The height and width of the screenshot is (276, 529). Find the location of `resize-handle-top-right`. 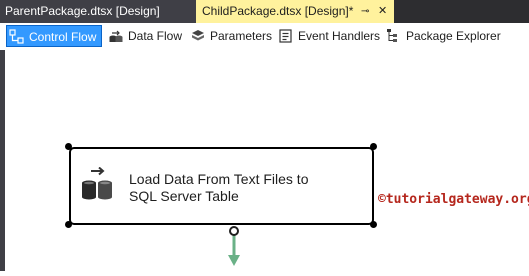

resize-handle-top-right is located at coordinates (373, 146).